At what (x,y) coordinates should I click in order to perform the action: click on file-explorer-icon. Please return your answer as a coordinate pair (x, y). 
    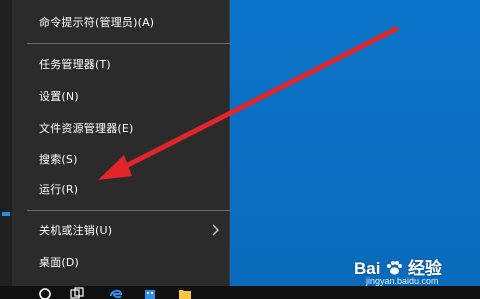
    Looking at the image, I should click on (185, 293).